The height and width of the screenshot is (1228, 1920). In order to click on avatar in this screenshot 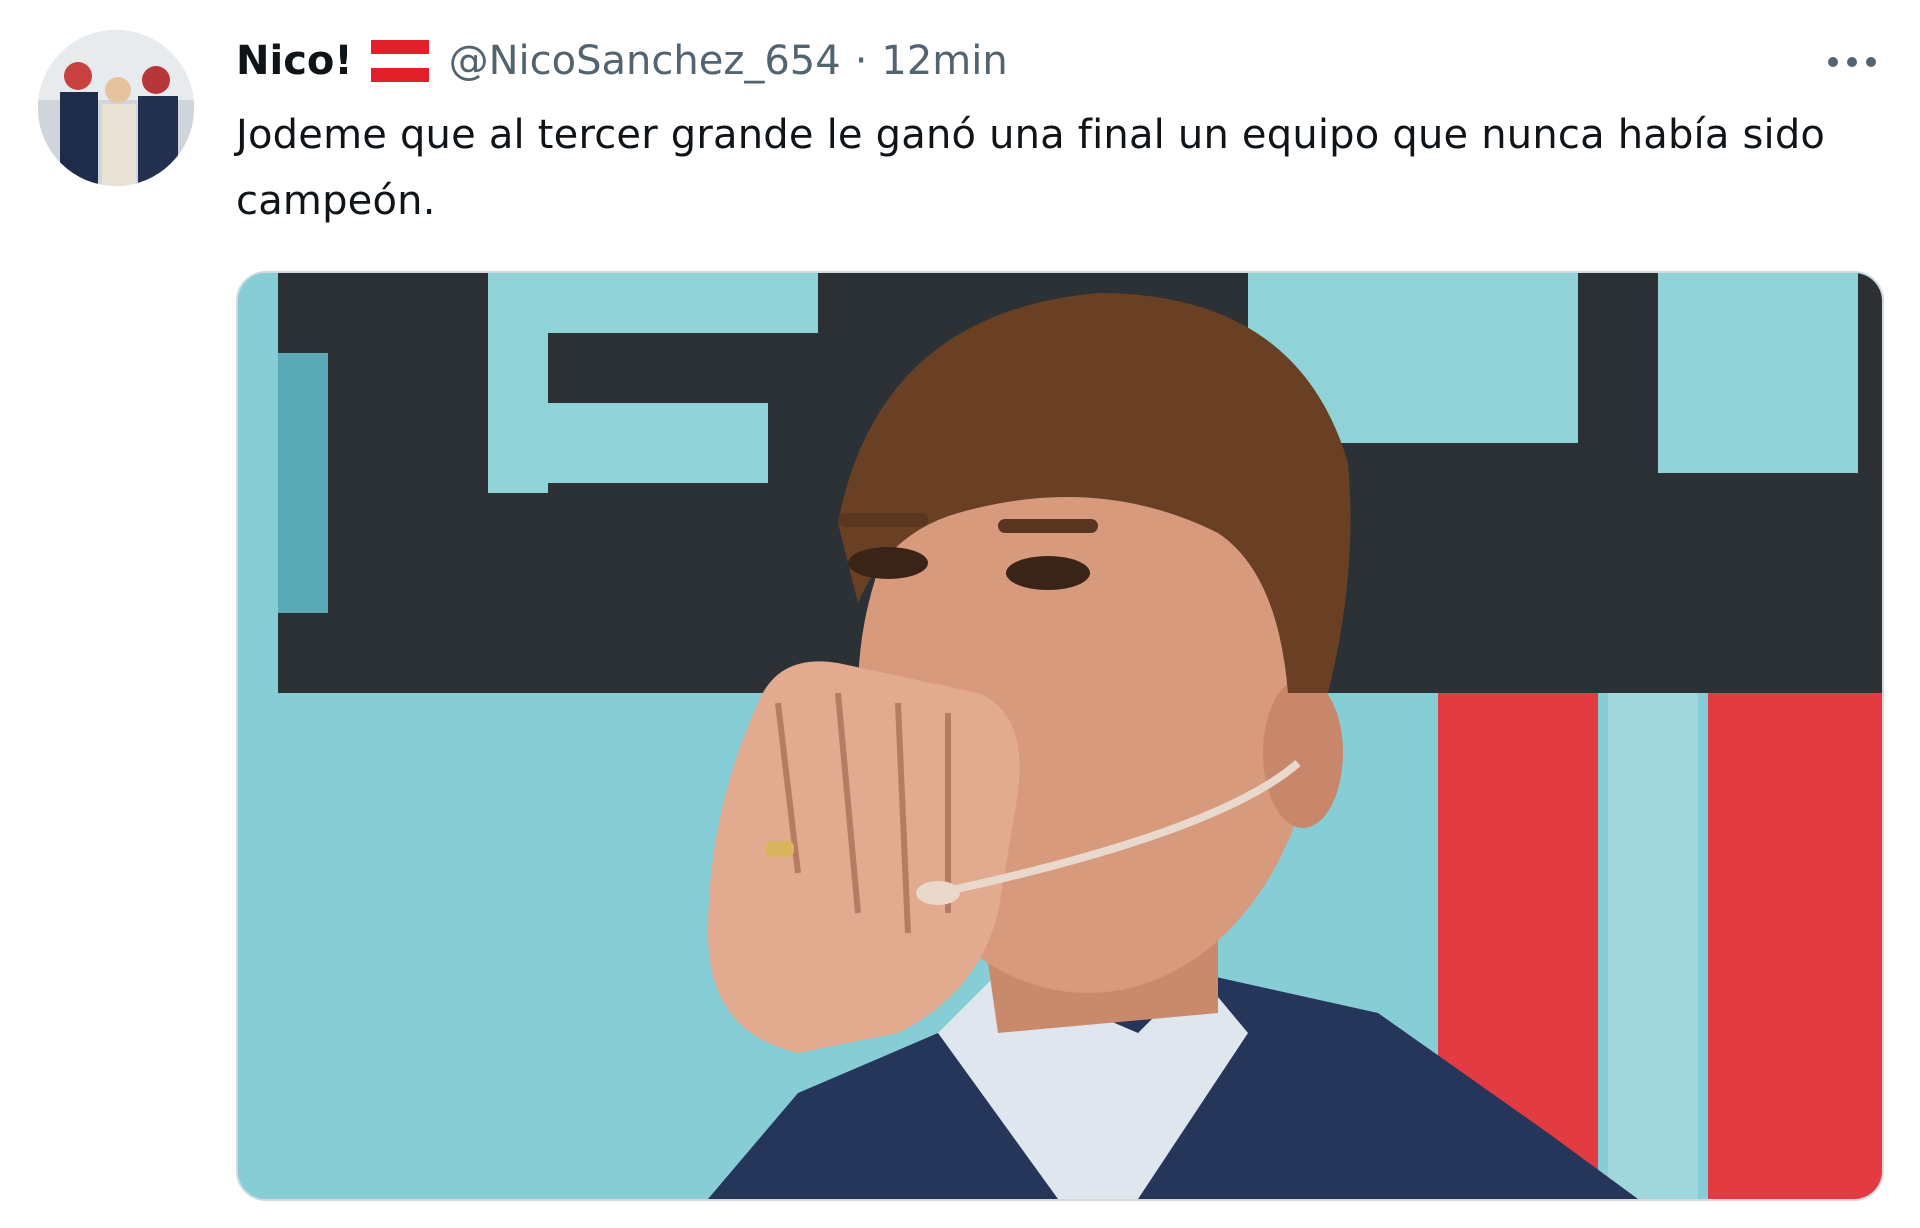, I will do `click(116, 108)`.